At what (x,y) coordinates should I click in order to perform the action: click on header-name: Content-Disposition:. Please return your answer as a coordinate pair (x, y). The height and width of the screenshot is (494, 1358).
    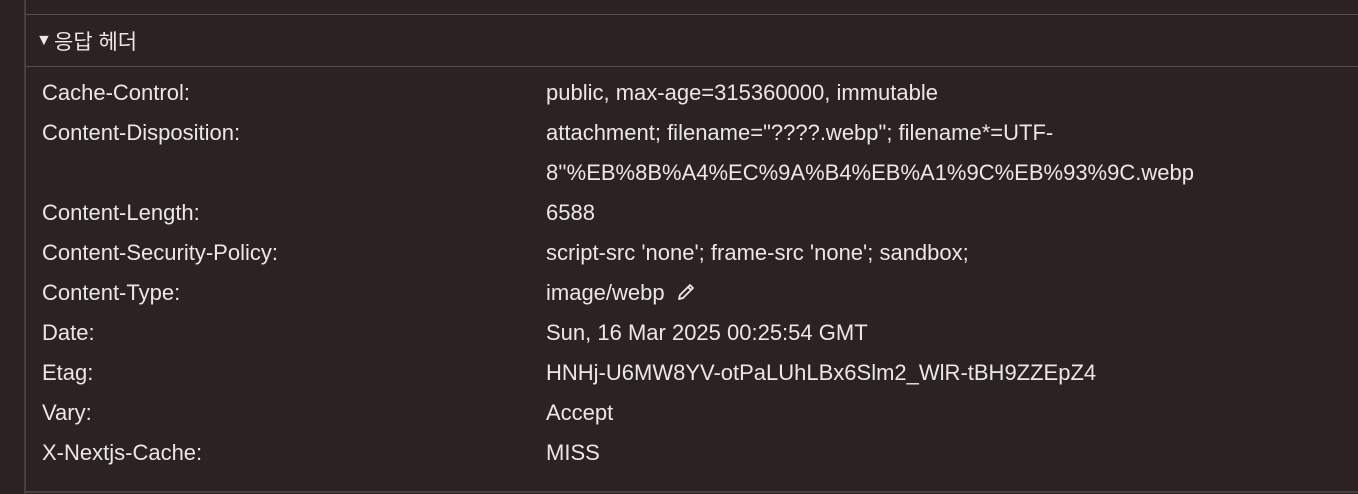
    Looking at the image, I should click on (141, 132).